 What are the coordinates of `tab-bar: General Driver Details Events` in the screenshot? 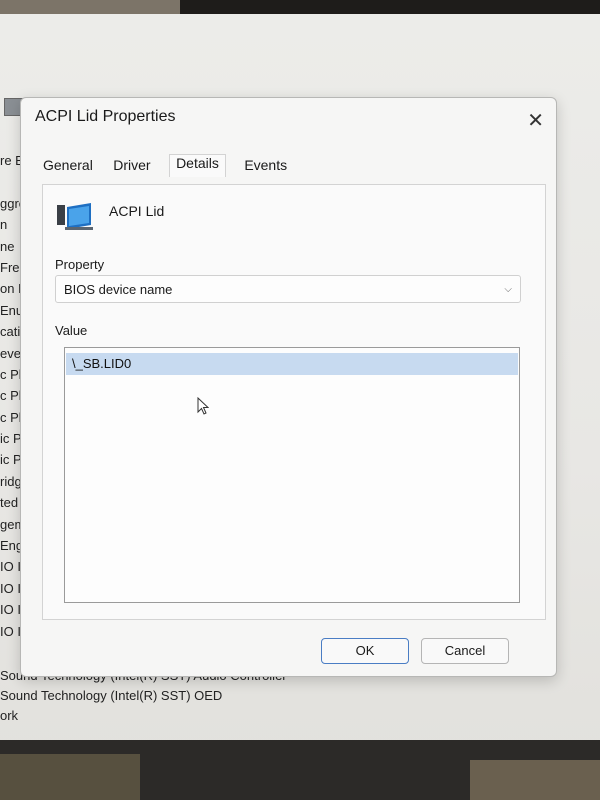 It's located at (171, 167).